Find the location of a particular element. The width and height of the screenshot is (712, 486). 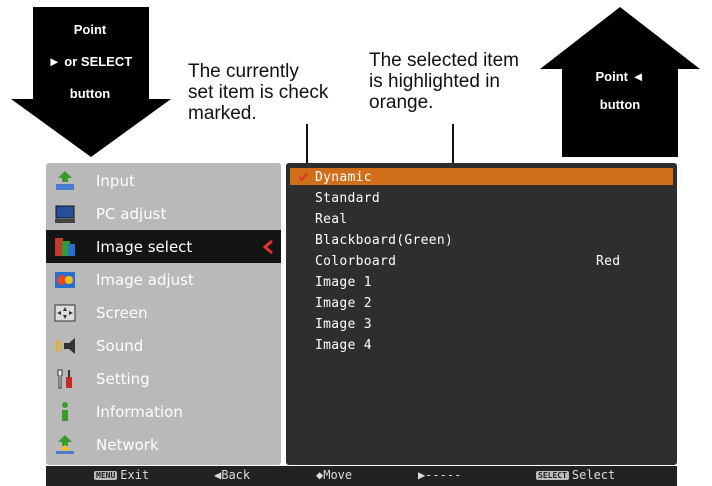

menu-item-pc-adjust: PC adjust is located at coordinates (163, 213).